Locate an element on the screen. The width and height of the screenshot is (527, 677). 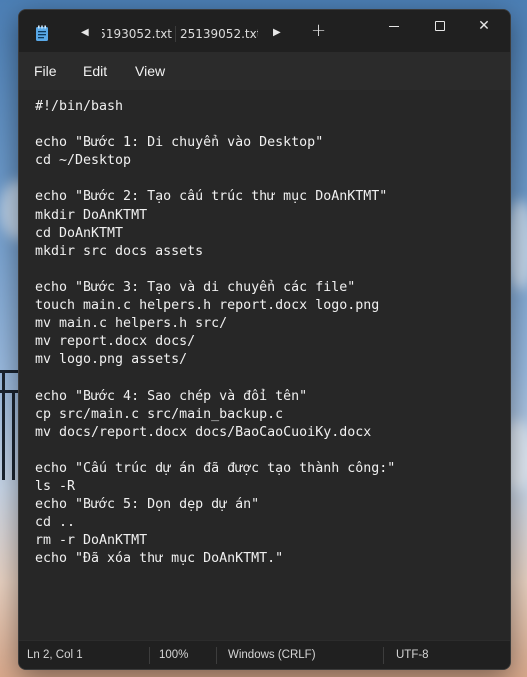
line-ending: Windows (CRLF) is located at coordinates (272, 655).